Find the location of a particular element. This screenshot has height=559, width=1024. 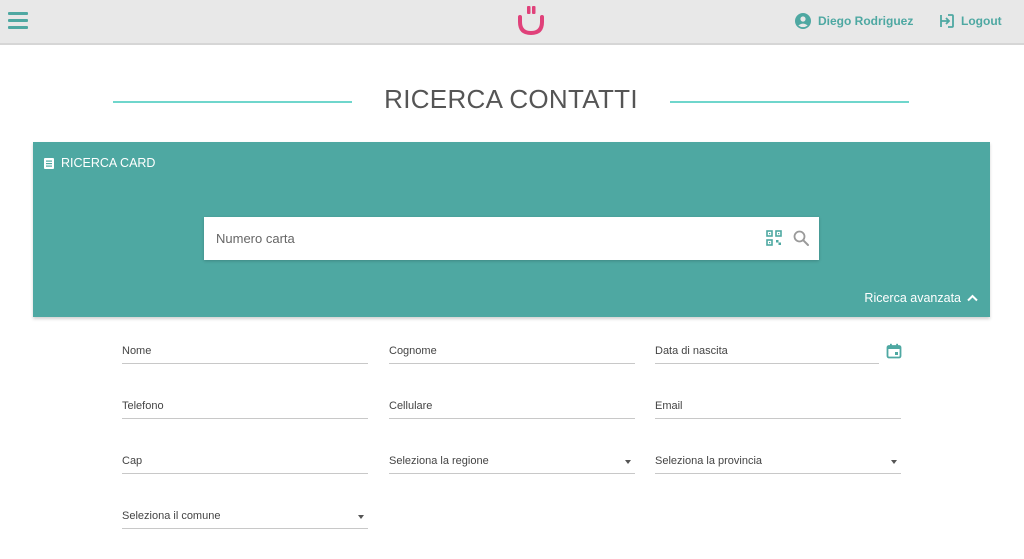

provincia-label: Seleziona la provincia is located at coordinates (709, 461).